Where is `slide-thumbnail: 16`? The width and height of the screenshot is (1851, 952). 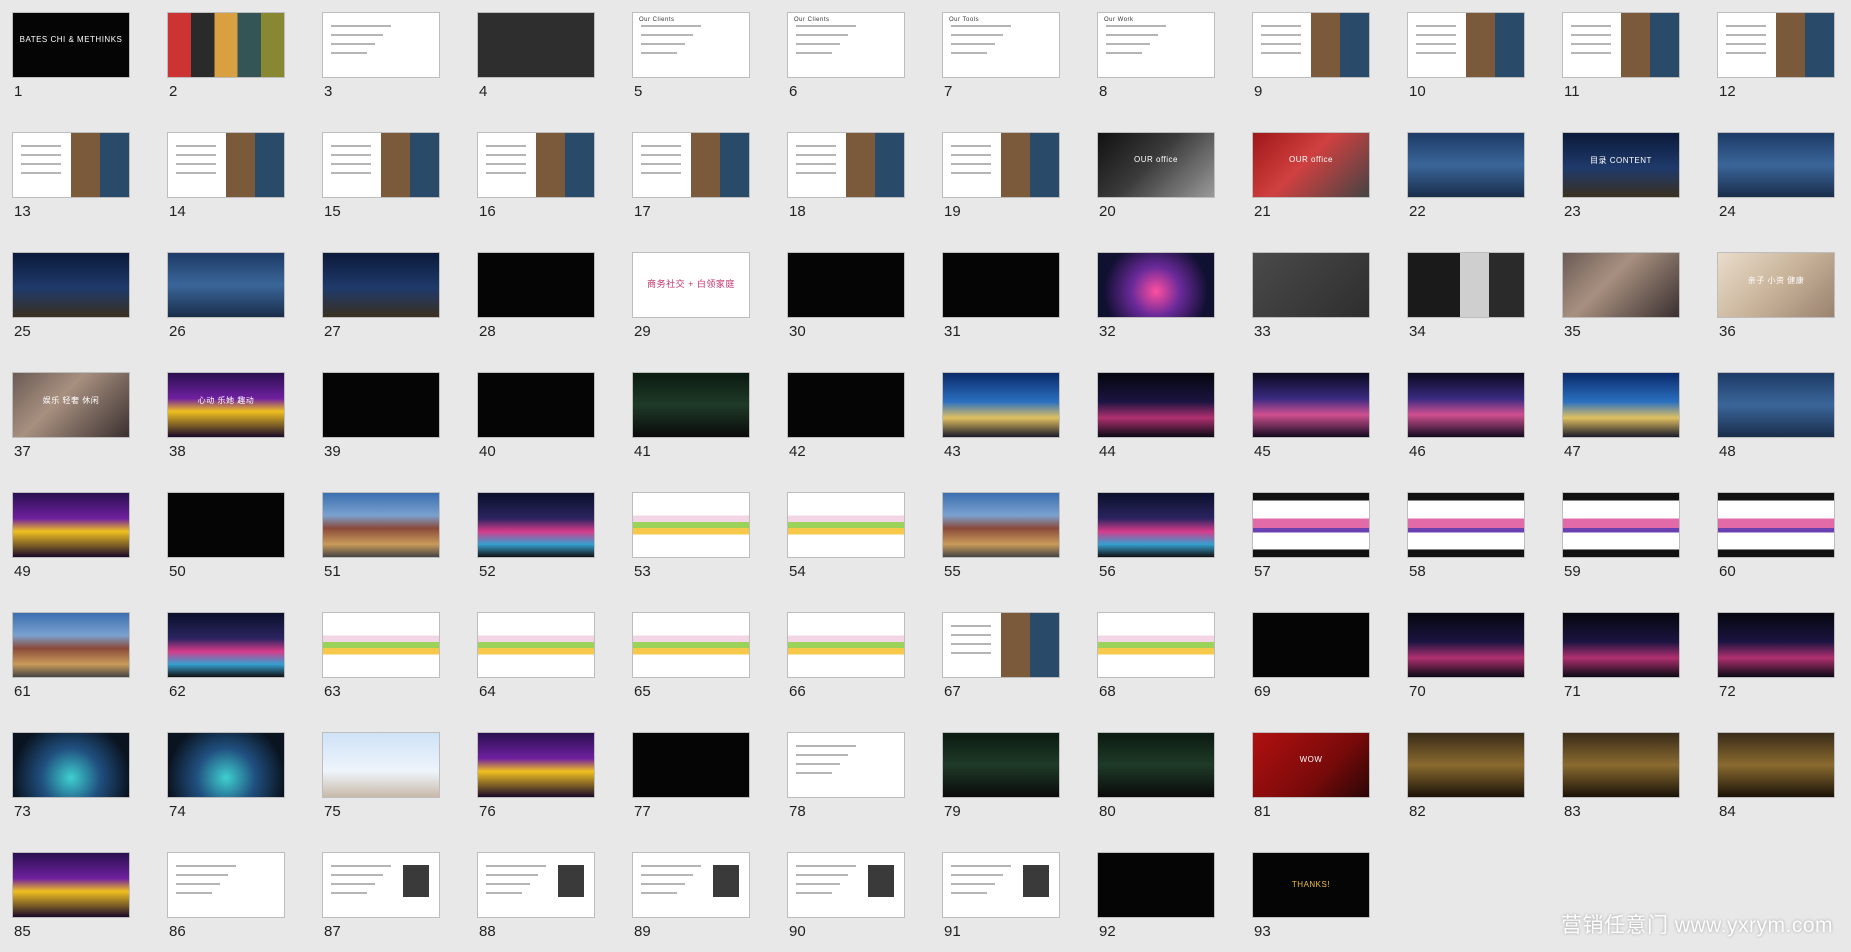
slide-thumbnail: 16 is located at coordinates (537, 182).